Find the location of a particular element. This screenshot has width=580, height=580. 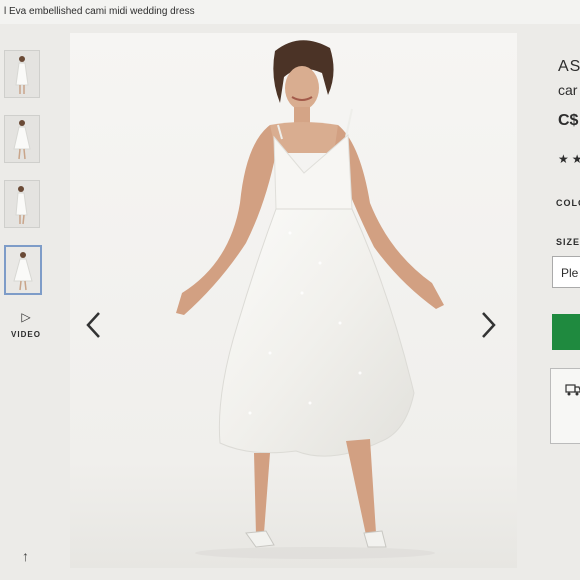

thumbnail-list is located at coordinates (24, 181).